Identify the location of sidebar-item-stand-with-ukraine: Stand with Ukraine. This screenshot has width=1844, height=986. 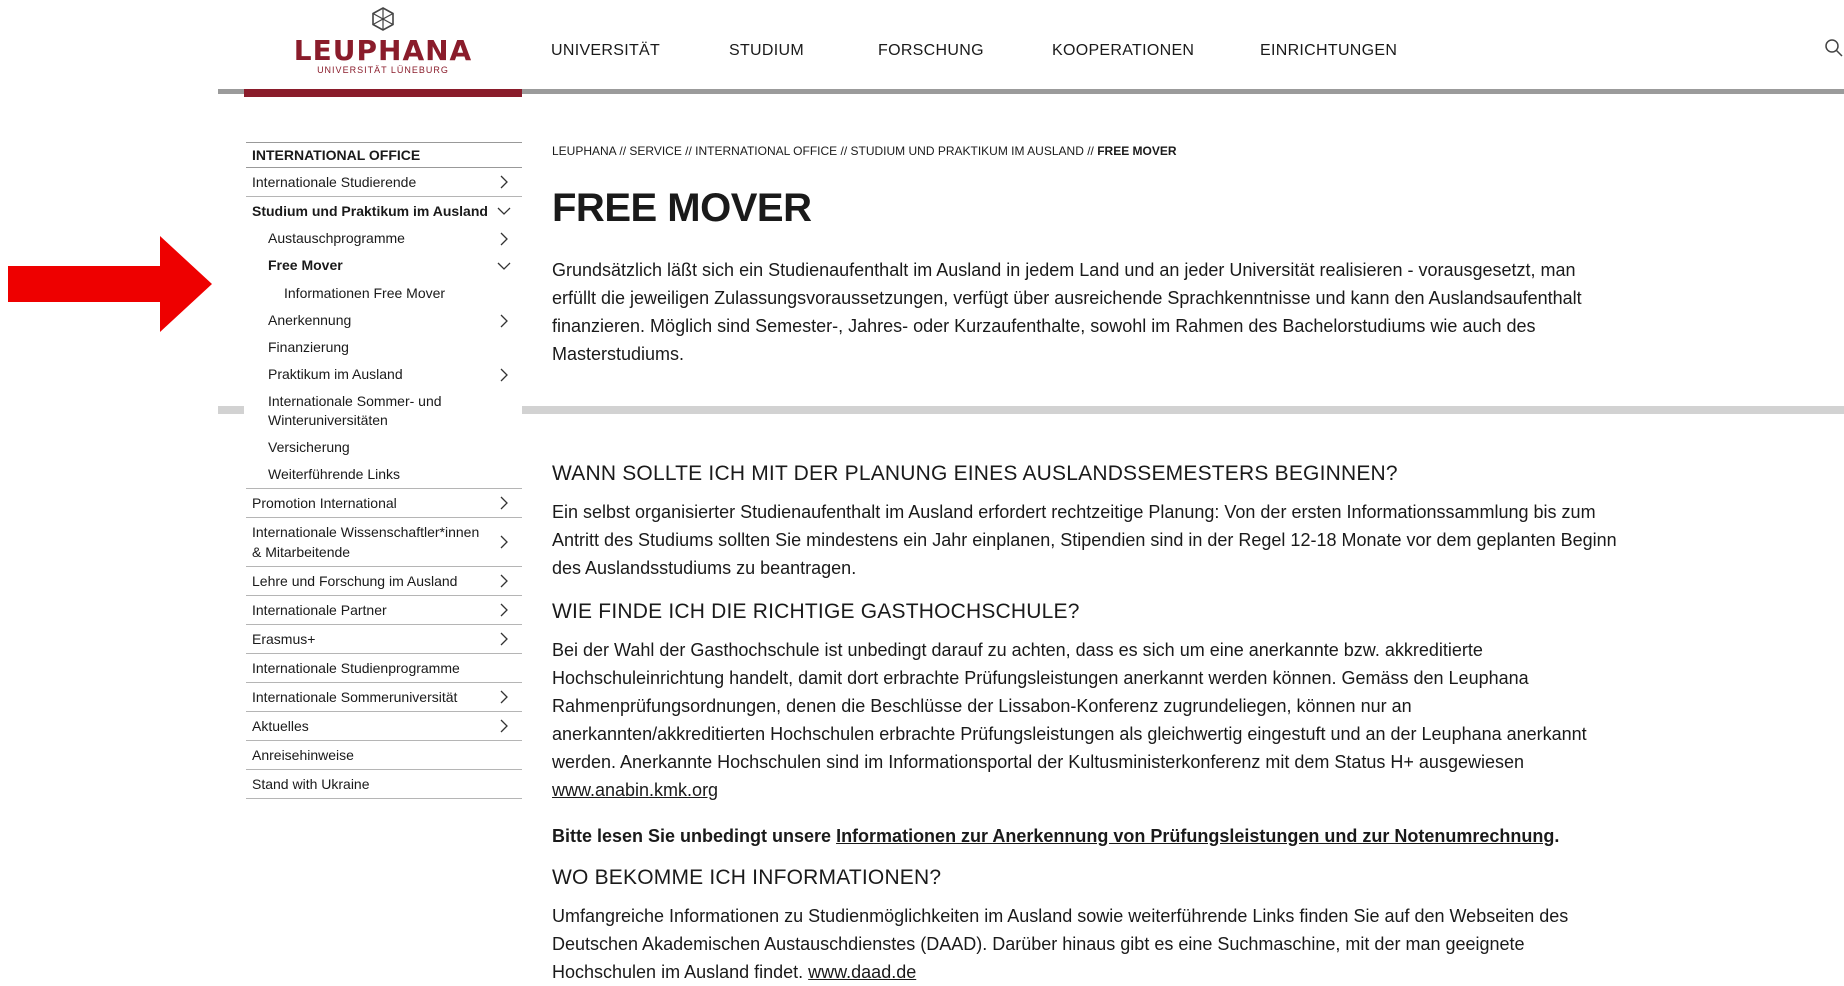
(384, 784).